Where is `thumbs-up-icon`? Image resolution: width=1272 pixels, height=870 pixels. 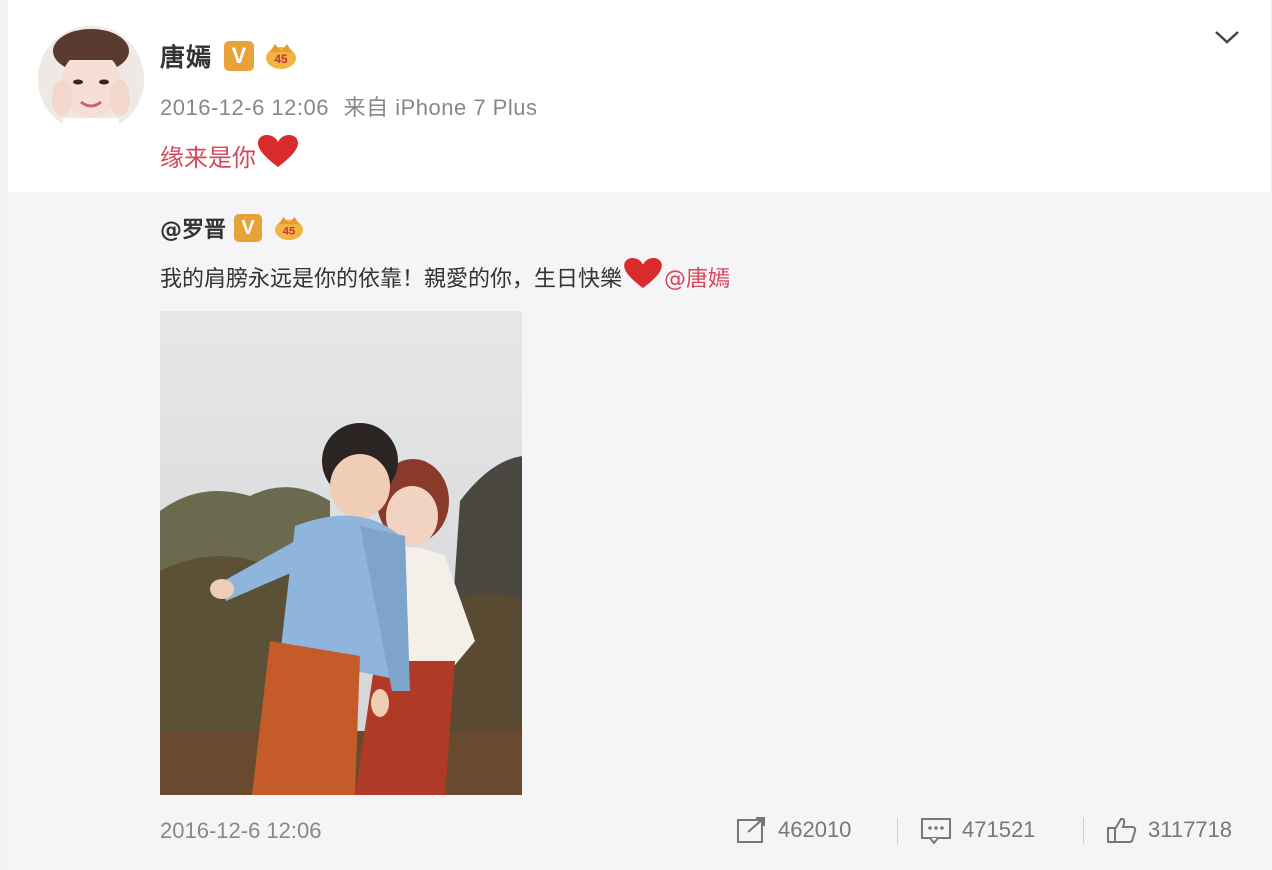
thumbs-up-icon is located at coordinates (1122, 830).